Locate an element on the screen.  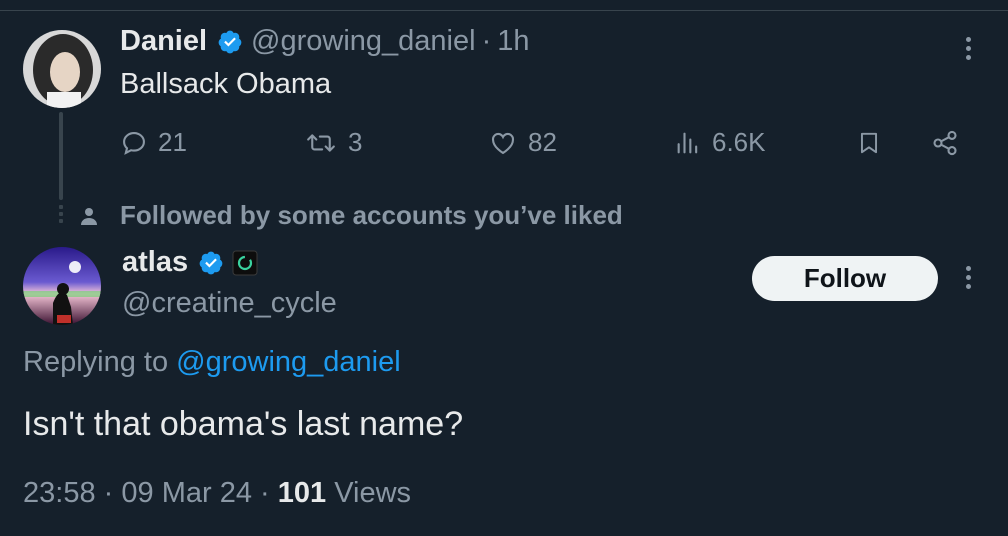
like-count: 82 is located at coordinates (542, 142).